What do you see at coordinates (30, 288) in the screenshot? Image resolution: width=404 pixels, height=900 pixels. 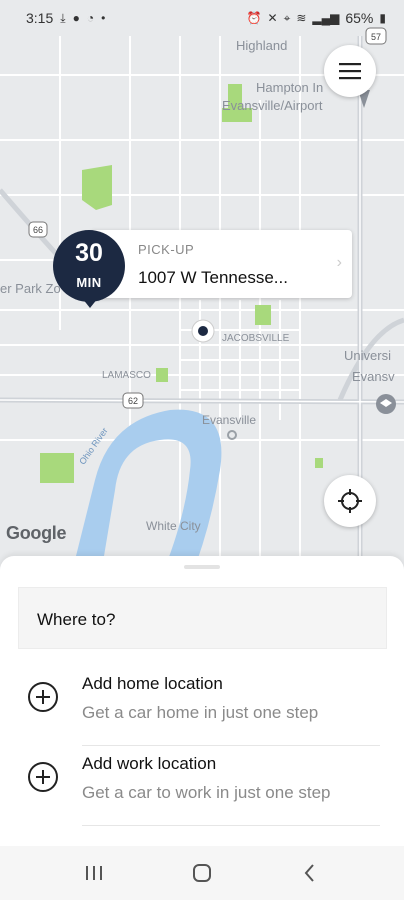 I see `map-label-park-zoo: er Park Zo` at bounding box center [30, 288].